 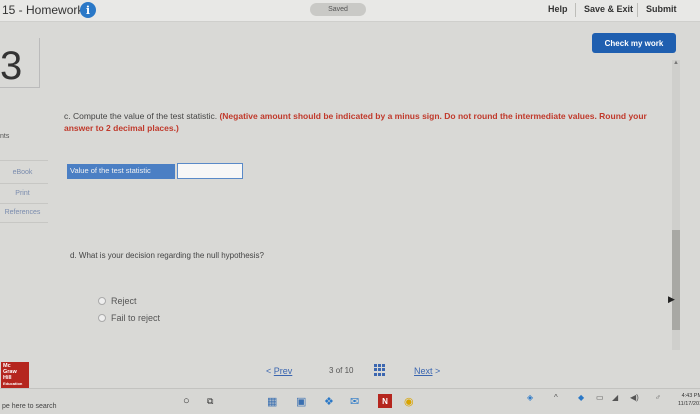 I want to click on next-button: Next >, so click(x=427, y=371).